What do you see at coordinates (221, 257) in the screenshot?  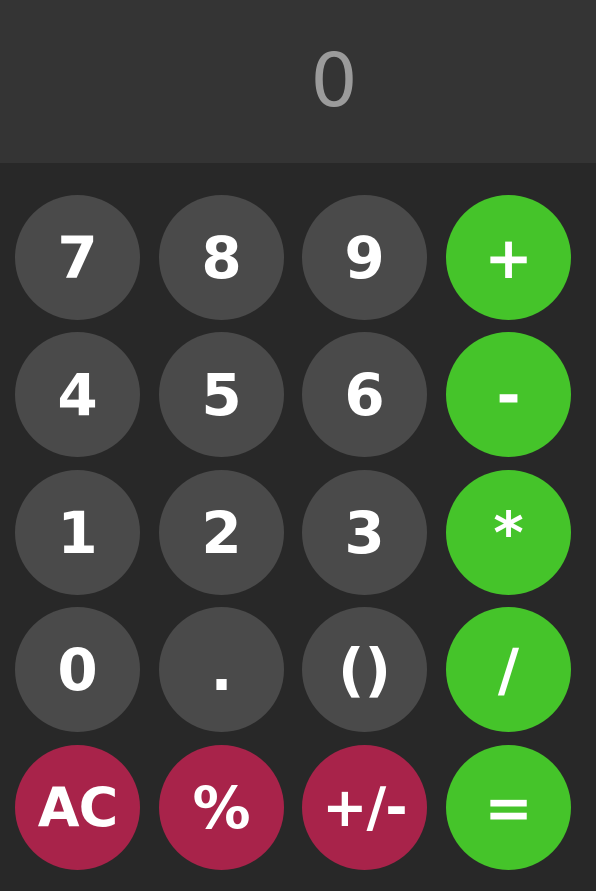 I see `key-8: 8` at bounding box center [221, 257].